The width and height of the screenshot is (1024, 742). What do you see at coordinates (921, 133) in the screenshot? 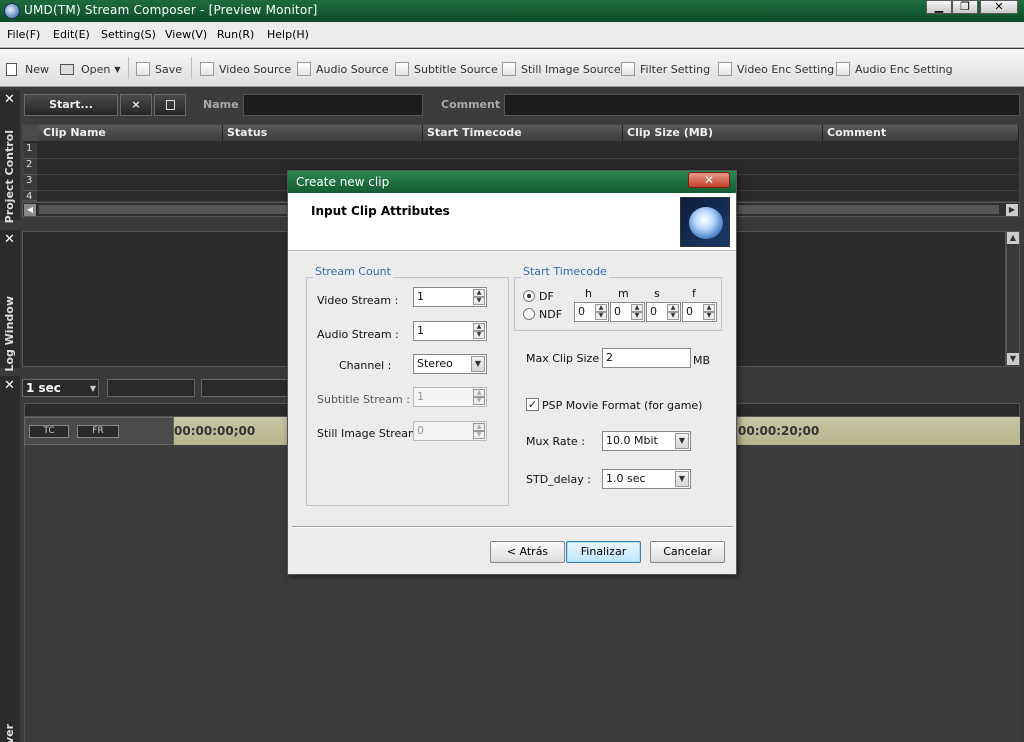
I see `column-comment: Comment` at bounding box center [921, 133].